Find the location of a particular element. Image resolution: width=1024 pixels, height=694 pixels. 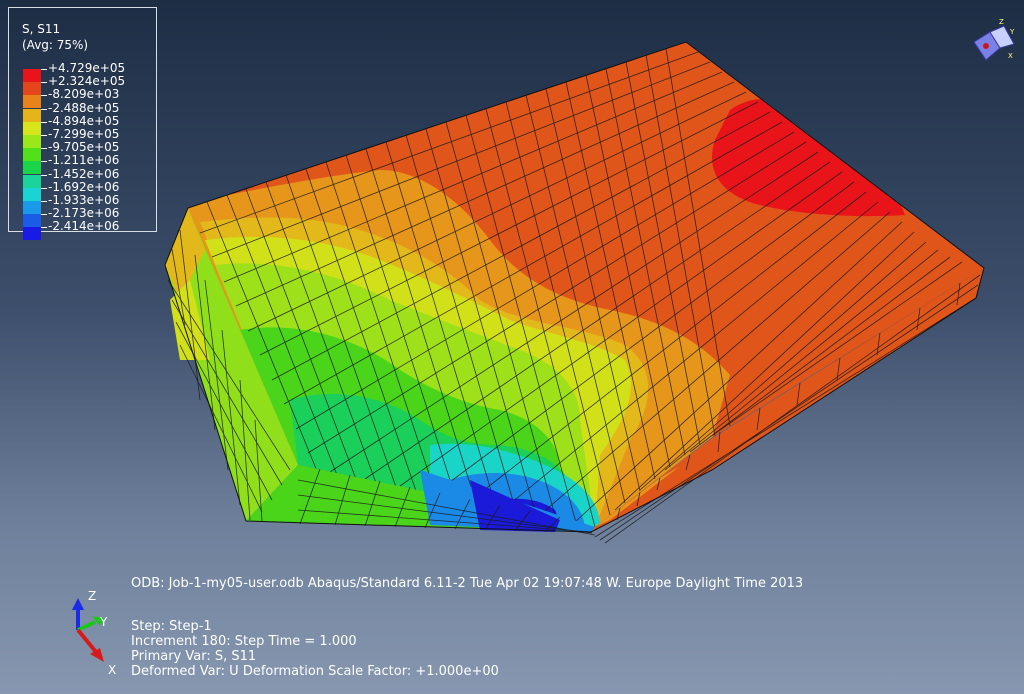

z-axis-arrow is located at coordinates (78, 604).